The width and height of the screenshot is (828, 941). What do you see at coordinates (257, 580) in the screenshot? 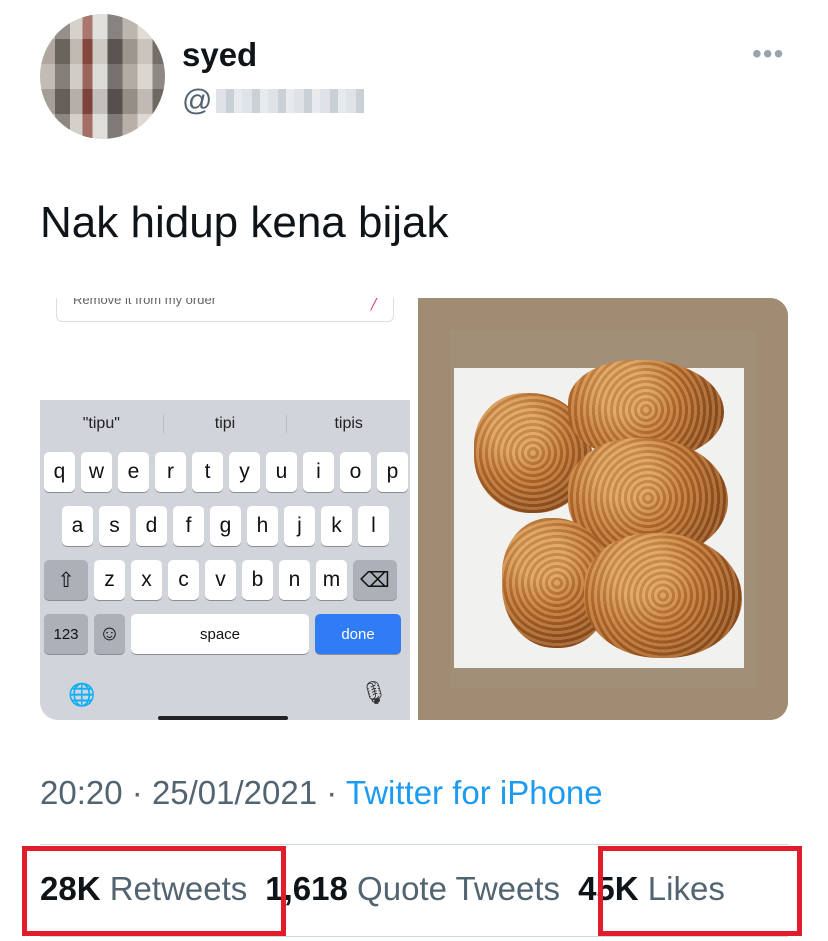
I see `key: b` at bounding box center [257, 580].